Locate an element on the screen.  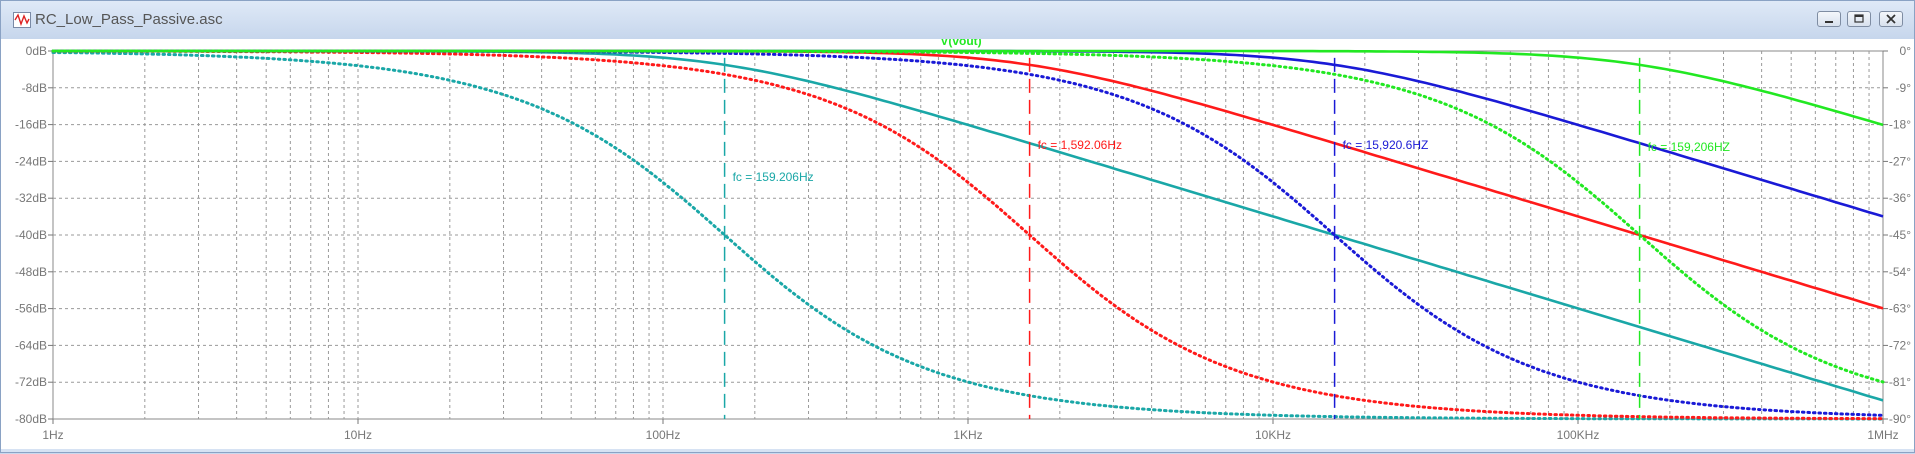
y-tick-label: -32dB is located at coordinates (31, 198).